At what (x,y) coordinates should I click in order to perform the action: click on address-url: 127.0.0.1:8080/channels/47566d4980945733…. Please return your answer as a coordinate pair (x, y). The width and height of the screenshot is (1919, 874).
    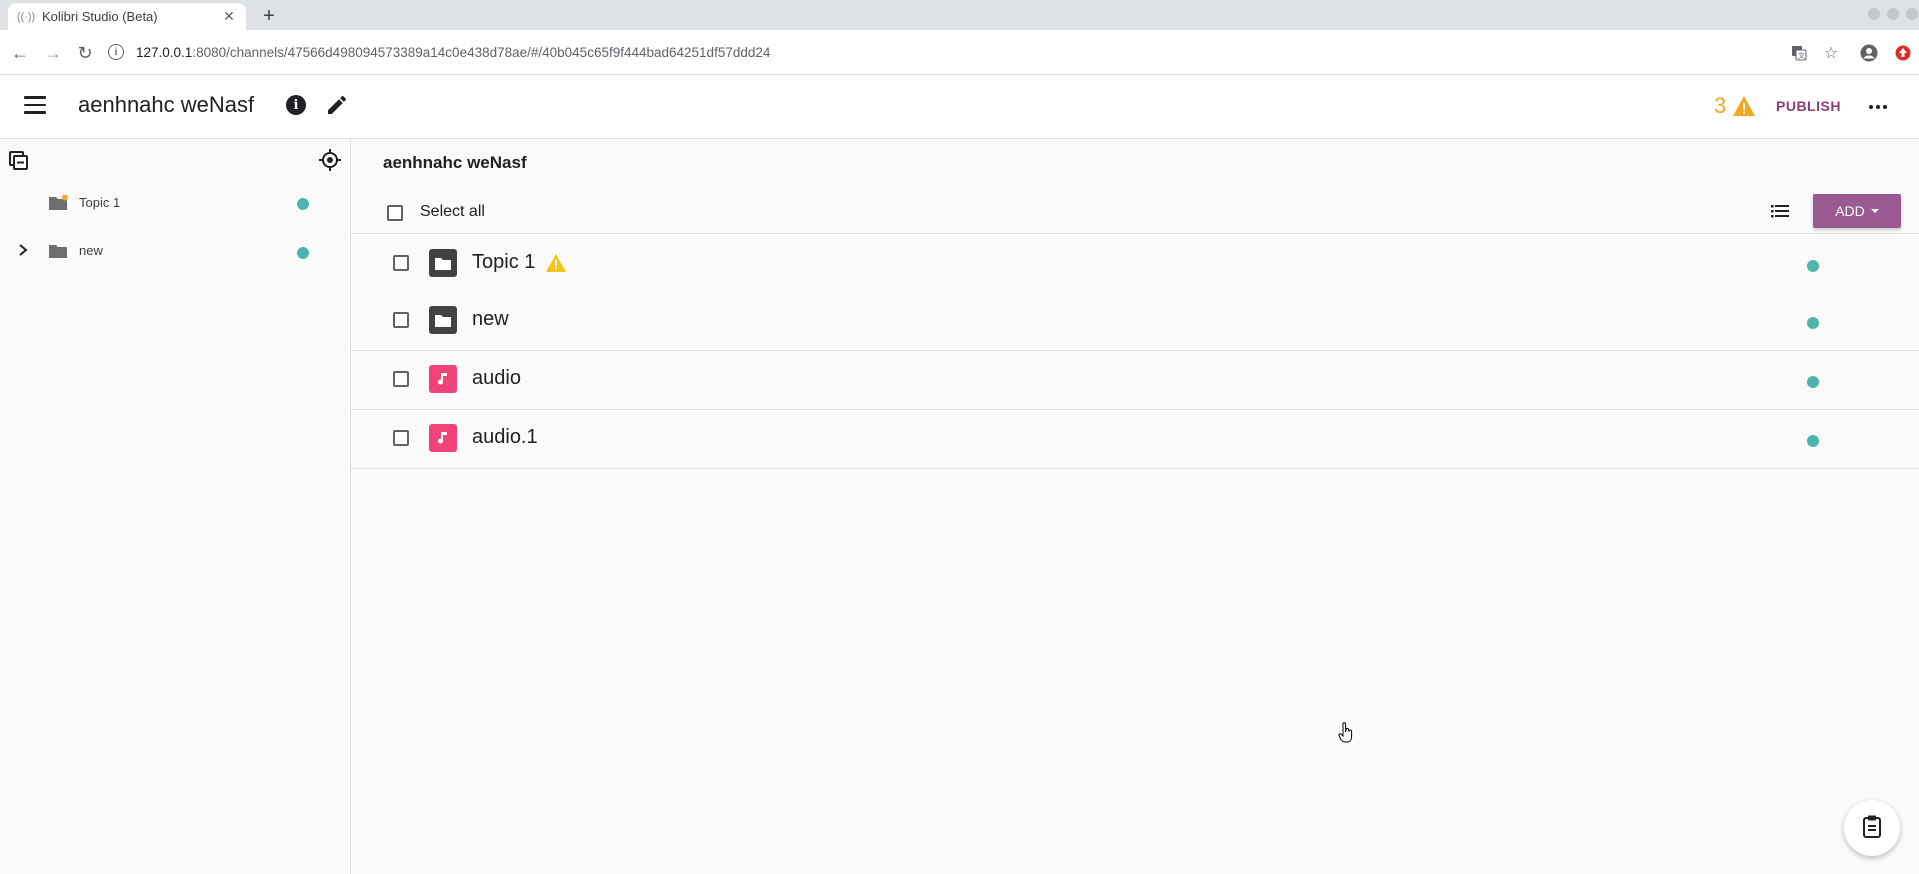
    Looking at the image, I should click on (453, 52).